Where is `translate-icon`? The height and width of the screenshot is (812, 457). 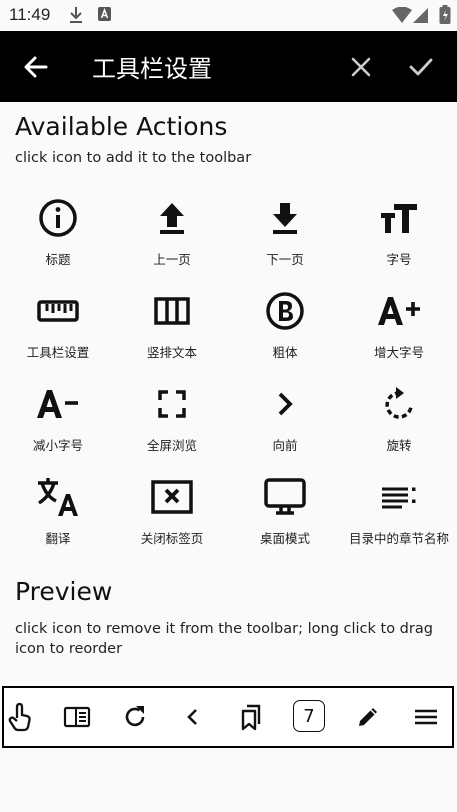 translate-icon is located at coordinates (58, 497).